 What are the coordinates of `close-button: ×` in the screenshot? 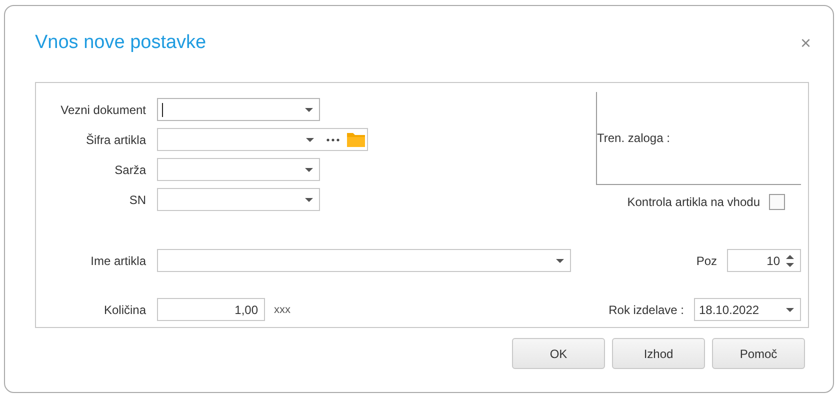 It's located at (805, 43).